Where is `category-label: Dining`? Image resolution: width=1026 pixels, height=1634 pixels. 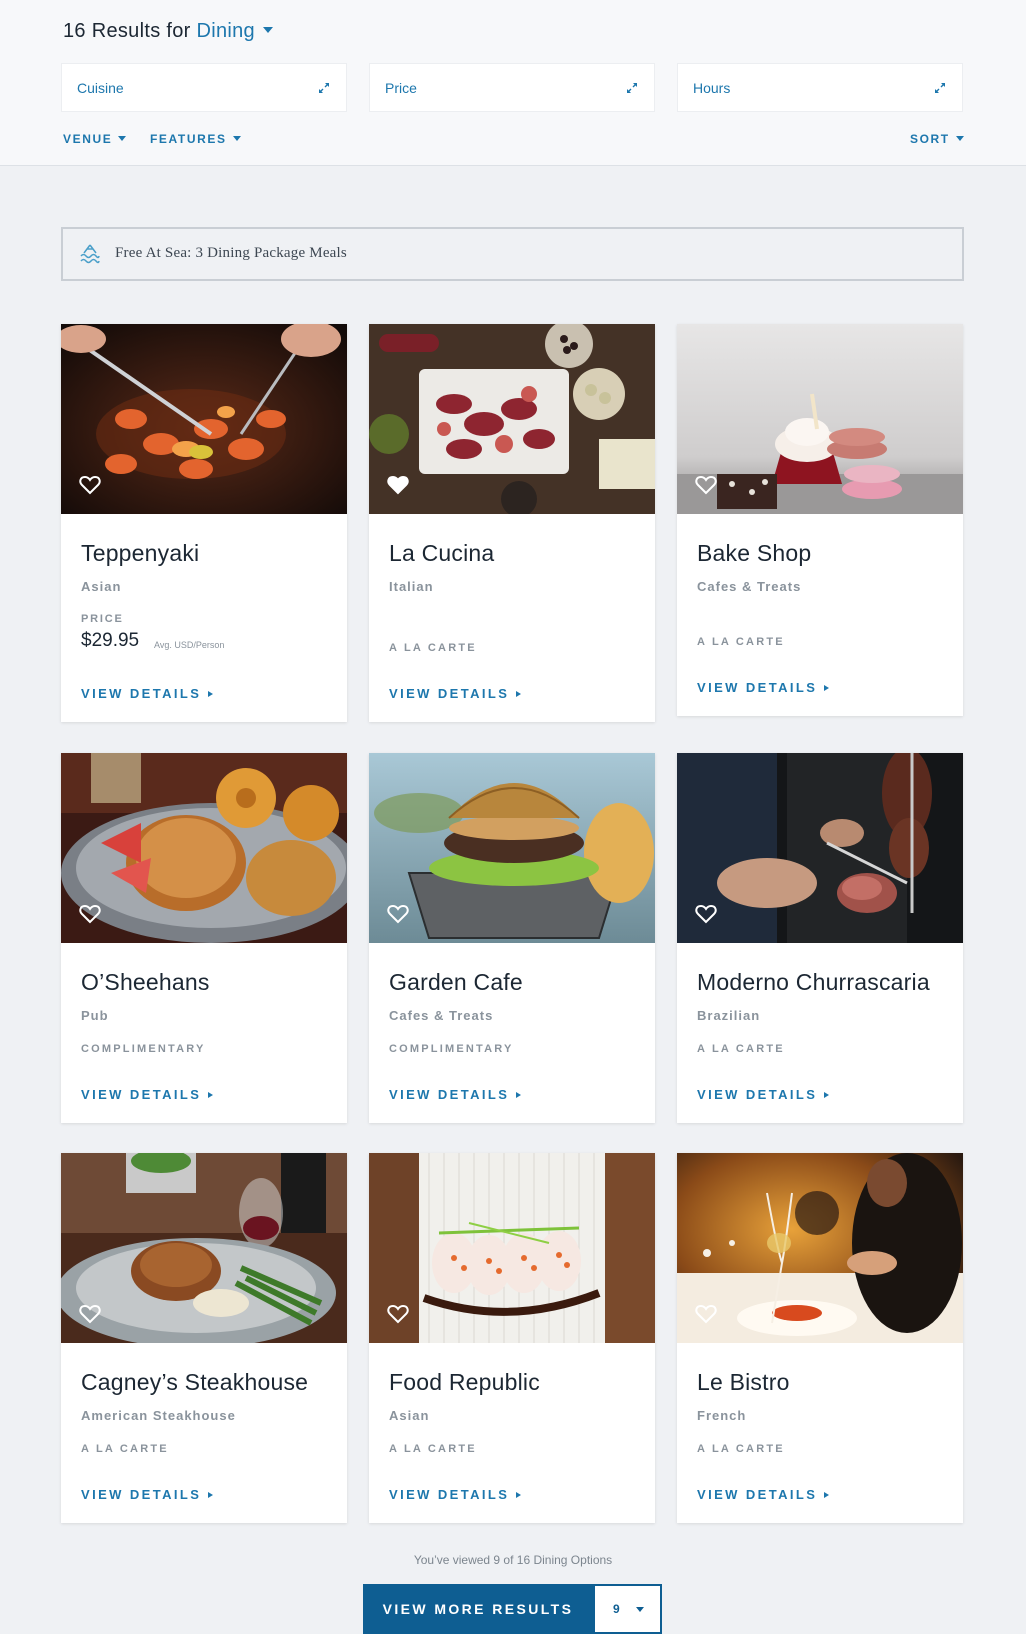 category-label: Dining is located at coordinates (225, 31).